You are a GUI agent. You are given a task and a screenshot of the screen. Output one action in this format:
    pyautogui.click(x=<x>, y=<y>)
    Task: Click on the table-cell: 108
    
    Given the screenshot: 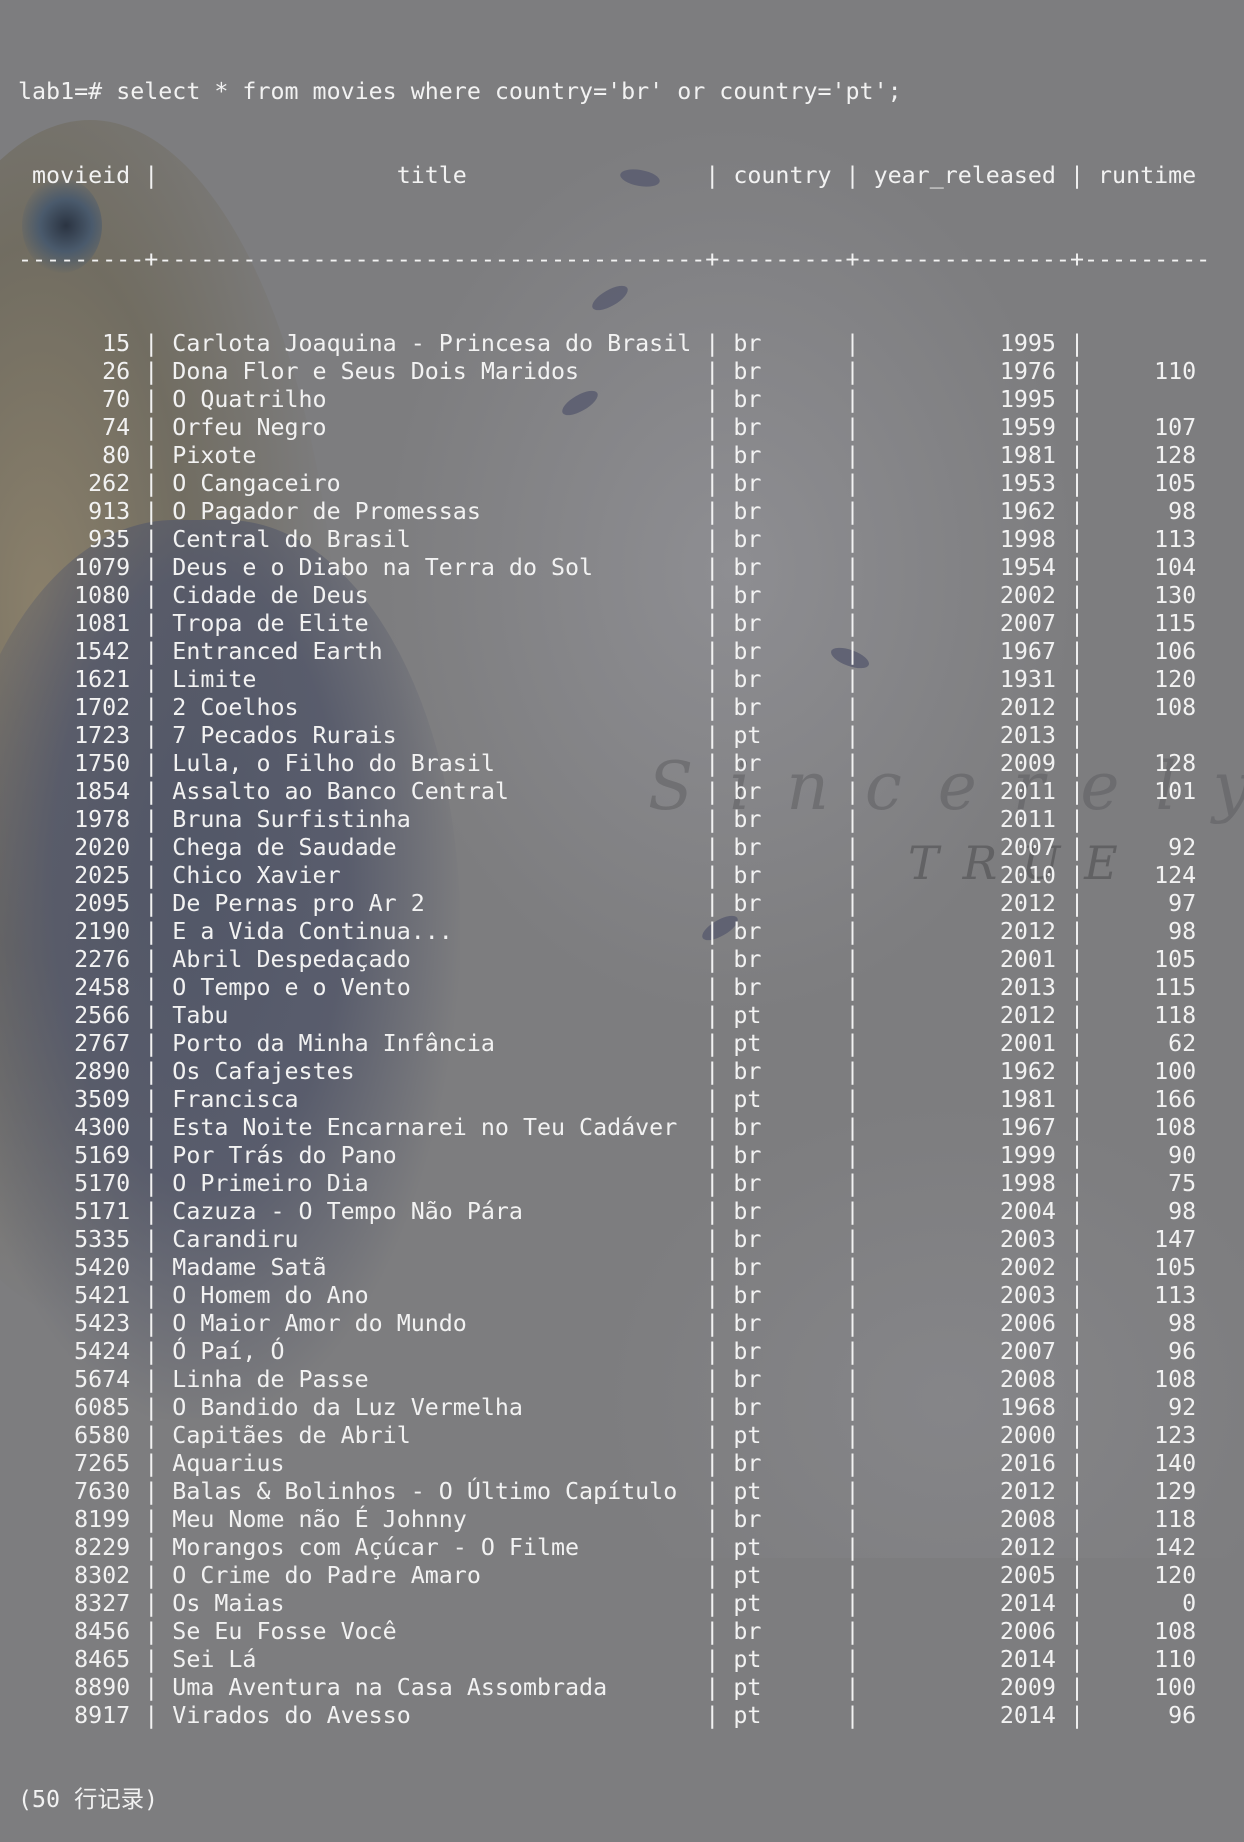 What is the action you would take?
    pyautogui.click(x=1147, y=1631)
    